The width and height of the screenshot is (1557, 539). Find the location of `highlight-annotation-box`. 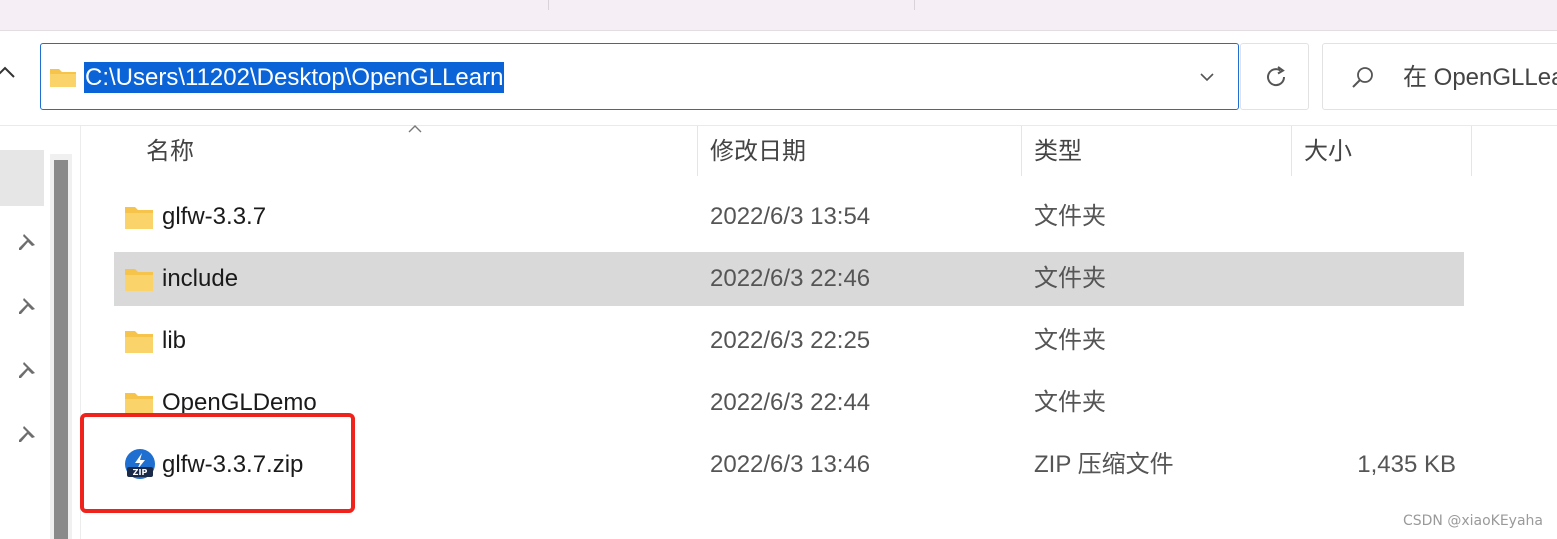

highlight-annotation-box is located at coordinates (217, 463).